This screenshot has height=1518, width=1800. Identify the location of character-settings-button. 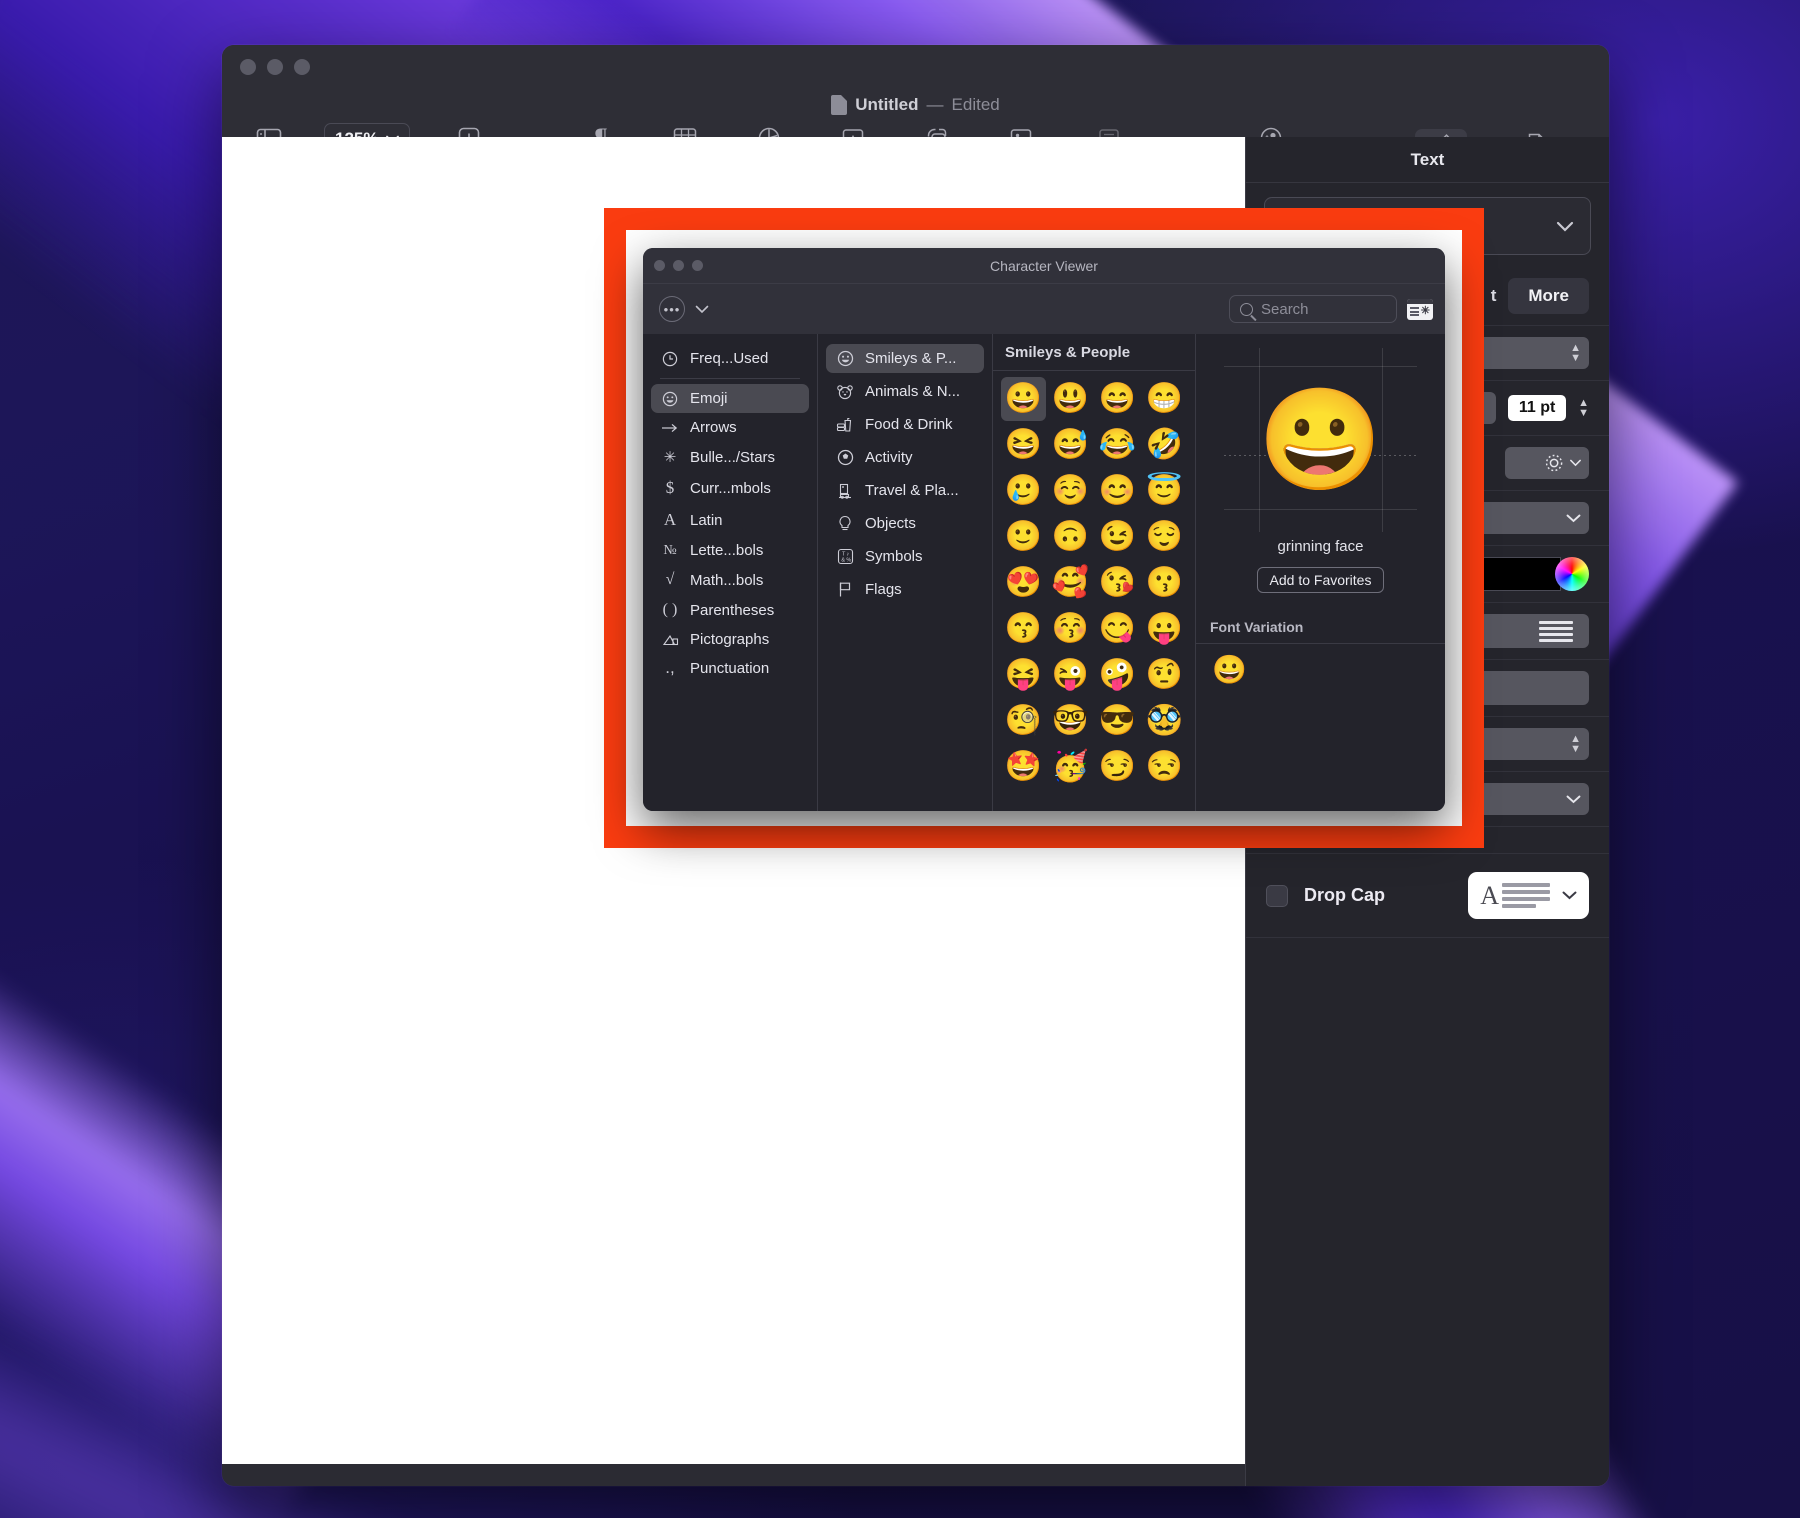
(1547, 463).